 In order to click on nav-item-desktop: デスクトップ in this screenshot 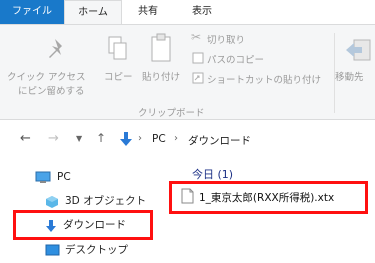, I will do `click(100, 250)`.